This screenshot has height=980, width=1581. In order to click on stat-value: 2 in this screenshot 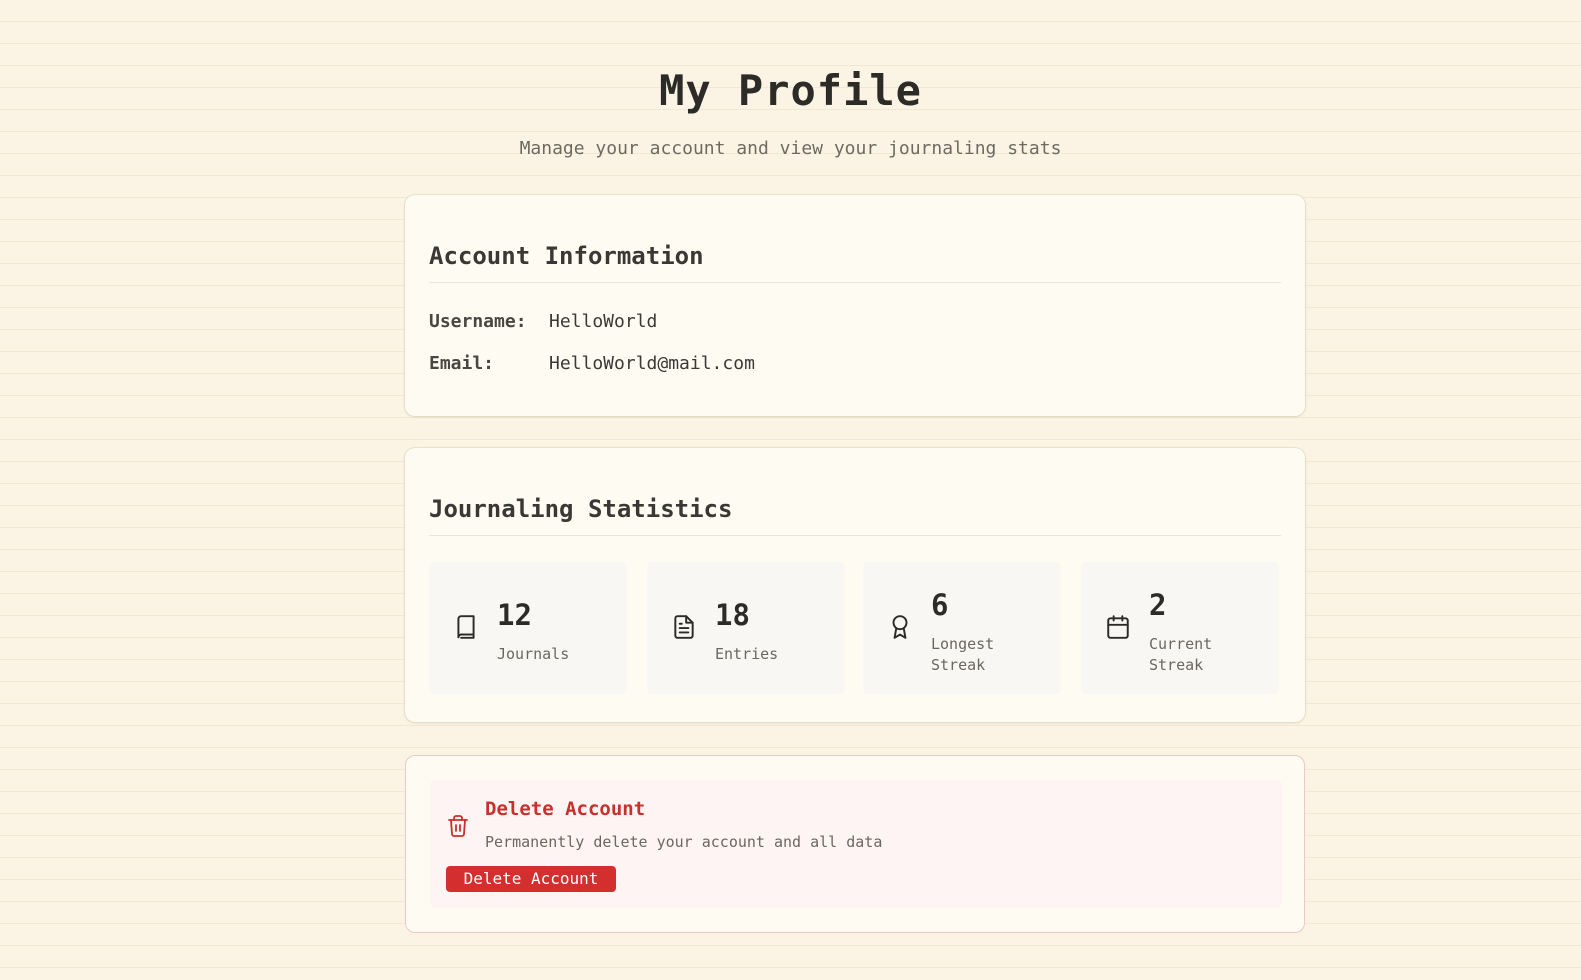, I will do `click(1158, 605)`.